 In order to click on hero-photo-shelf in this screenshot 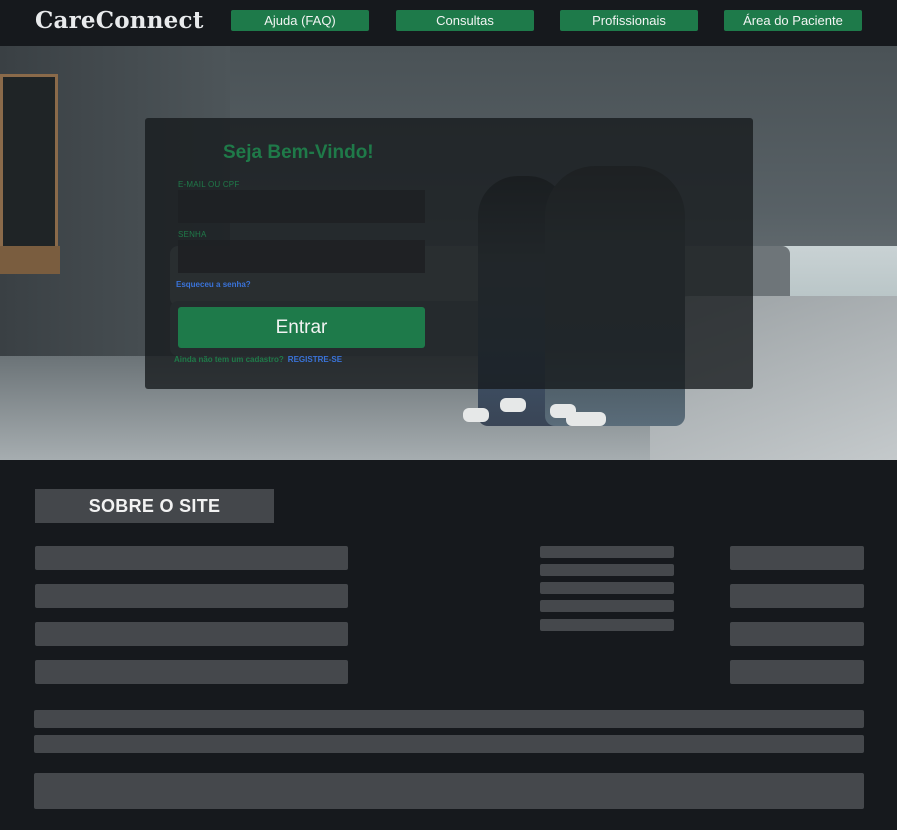, I will do `click(30, 260)`.